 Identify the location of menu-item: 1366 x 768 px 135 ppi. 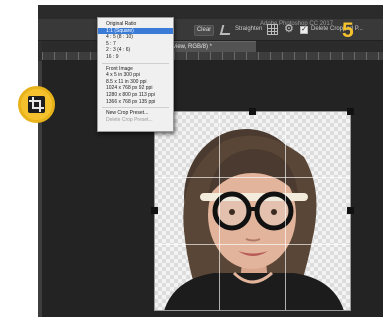
(135, 102).